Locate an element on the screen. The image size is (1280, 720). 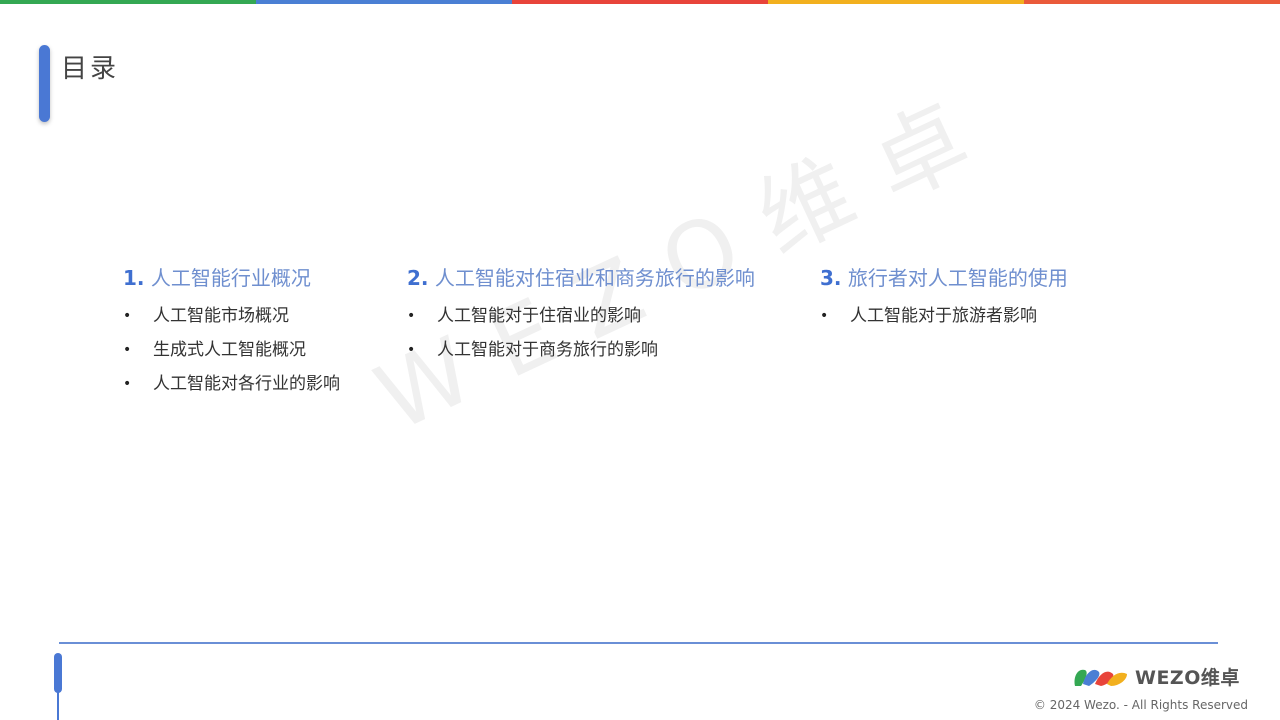
section-title: 人工智能行业概况 is located at coordinates (230, 278).